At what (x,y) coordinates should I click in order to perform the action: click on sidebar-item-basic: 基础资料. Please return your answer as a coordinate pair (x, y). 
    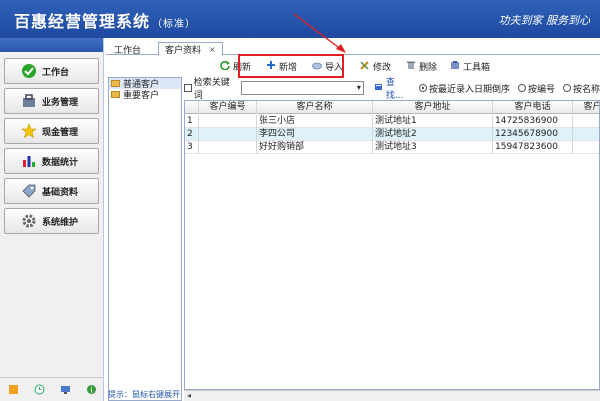
    Looking at the image, I should click on (51, 191).